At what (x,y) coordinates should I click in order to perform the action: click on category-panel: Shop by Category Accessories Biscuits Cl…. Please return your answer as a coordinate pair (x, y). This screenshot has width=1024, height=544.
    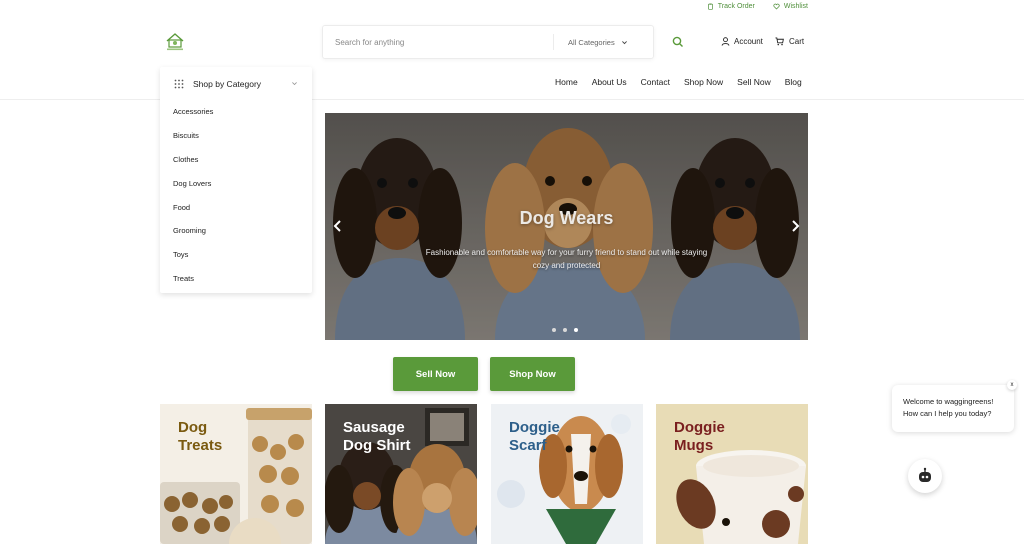
    Looking at the image, I should click on (236, 180).